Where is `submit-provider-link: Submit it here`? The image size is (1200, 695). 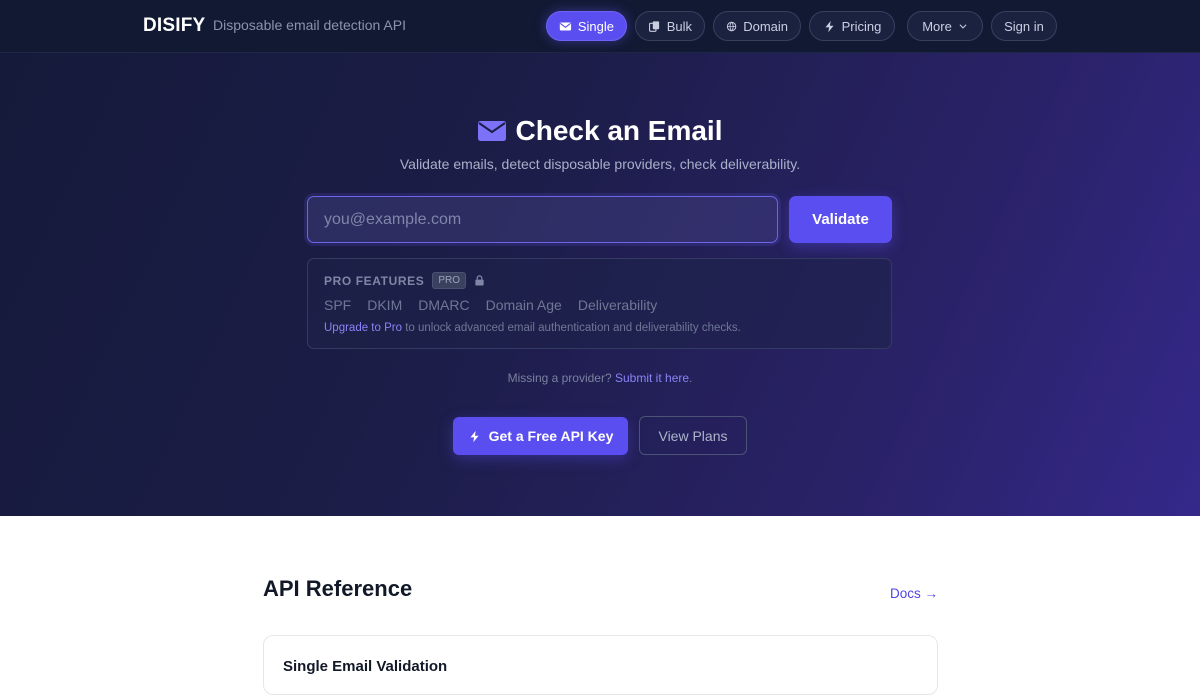
submit-provider-link: Submit it here is located at coordinates (652, 378).